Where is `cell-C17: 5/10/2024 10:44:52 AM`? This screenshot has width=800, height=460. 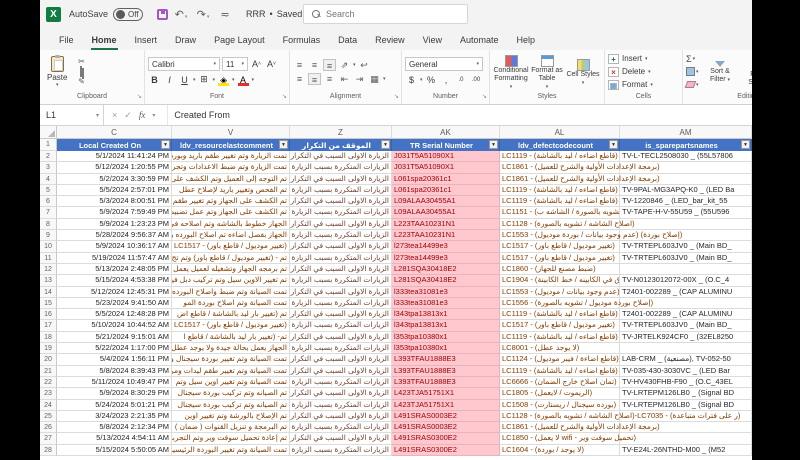
cell-C17: 5/10/2024 10:44:52 AM is located at coordinates (114, 326).